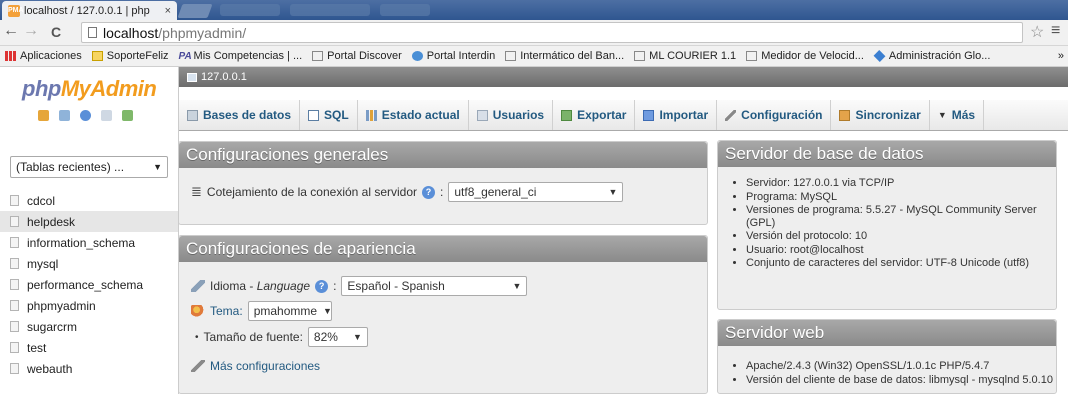 This screenshot has height=394, width=1068. Describe the element at coordinates (11, 31) in the screenshot. I see `back-arrow-icon: ←` at that location.